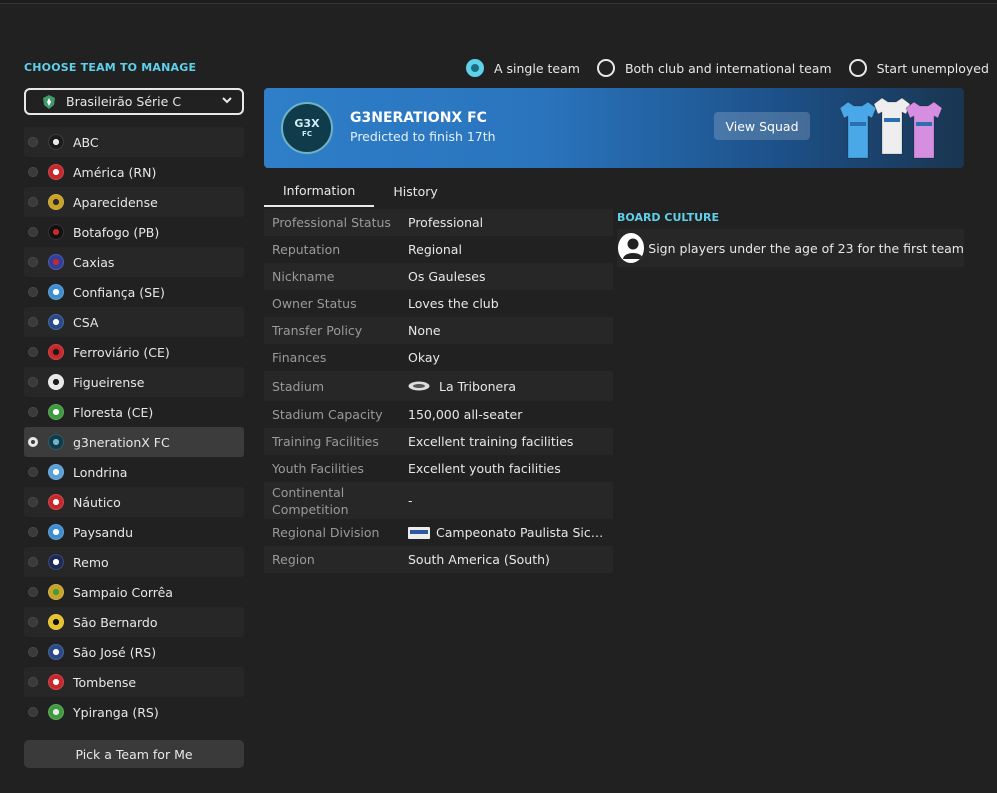 The width and height of the screenshot is (997, 793). What do you see at coordinates (932, 68) in the screenshot?
I see `mode-label: Start unemployed` at bounding box center [932, 68].